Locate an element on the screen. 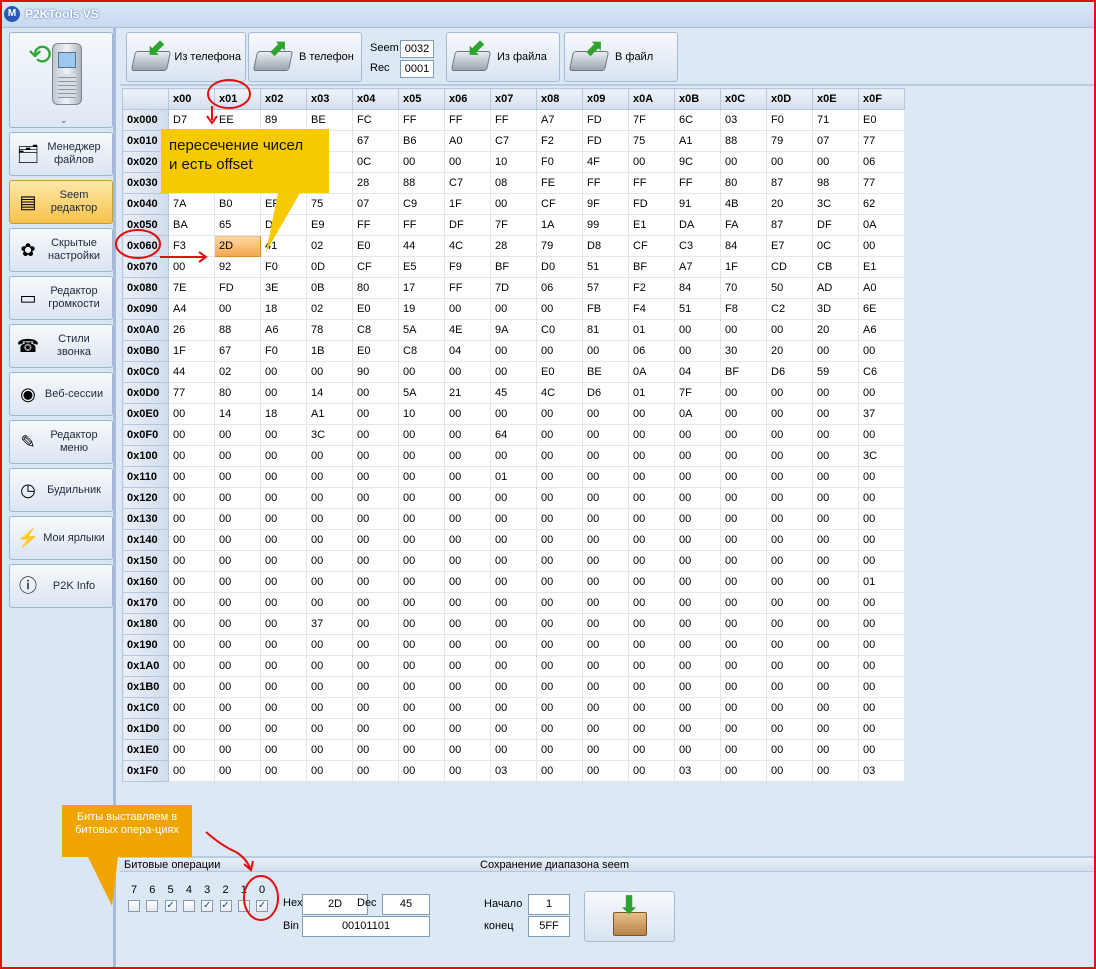 The width and height of the screenshot is (1096, 969). hex-cell: 87 is located at coordinates (789, 225).